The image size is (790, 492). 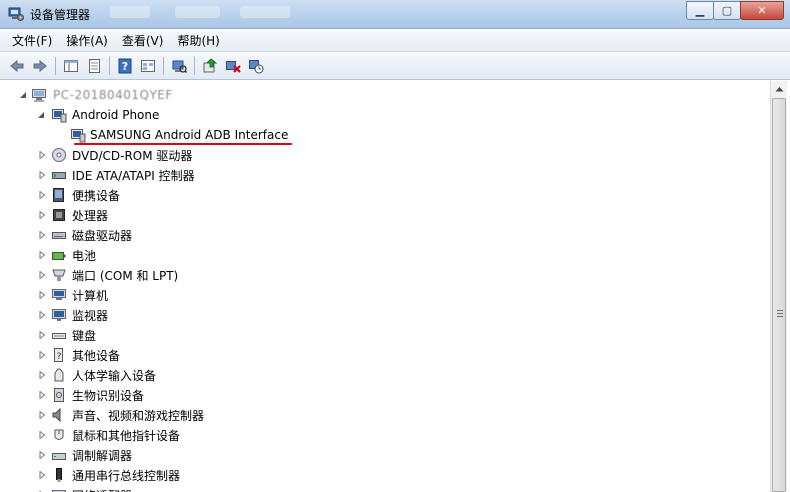 I want to click on uninstall-button, so click(x=233, y=66).